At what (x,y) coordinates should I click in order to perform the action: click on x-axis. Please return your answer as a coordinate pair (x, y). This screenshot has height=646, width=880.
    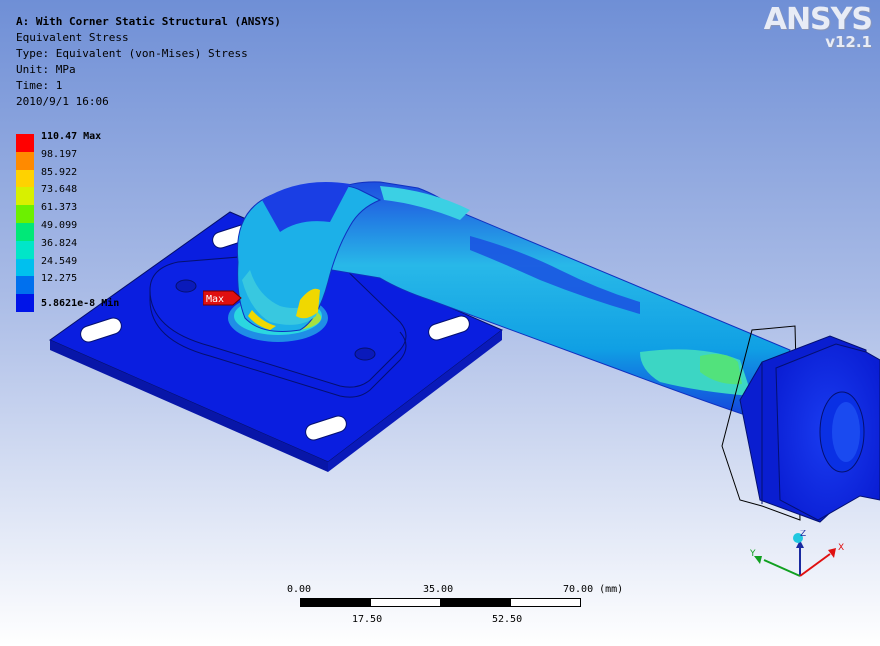
    Looking at the image, I should click on (815, 565).